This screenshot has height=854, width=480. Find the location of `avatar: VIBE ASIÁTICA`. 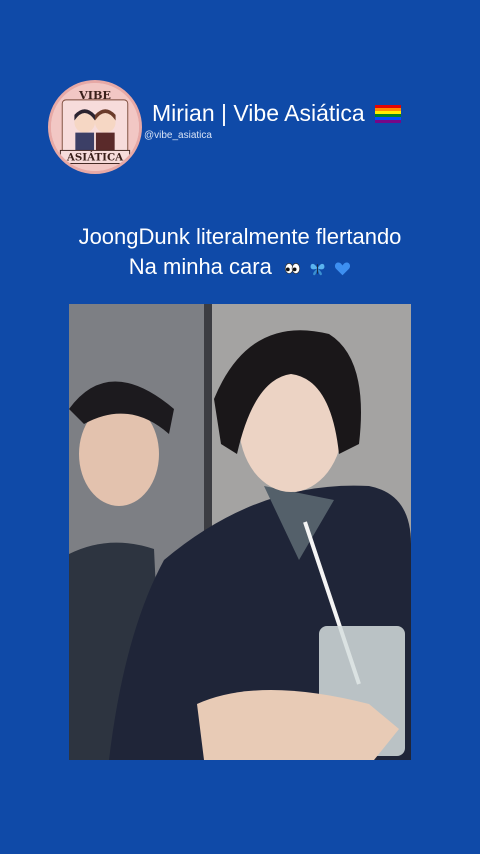

avatar: VIBE ASIÁTICA is located at coordinates (95, 127).